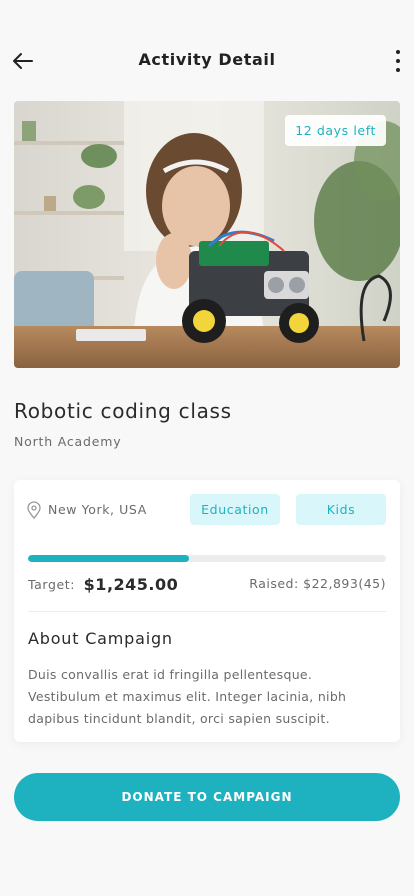 This screenshot has height=896, width=414. I want to click on app-header: Activity Detail, so click(207, 60).